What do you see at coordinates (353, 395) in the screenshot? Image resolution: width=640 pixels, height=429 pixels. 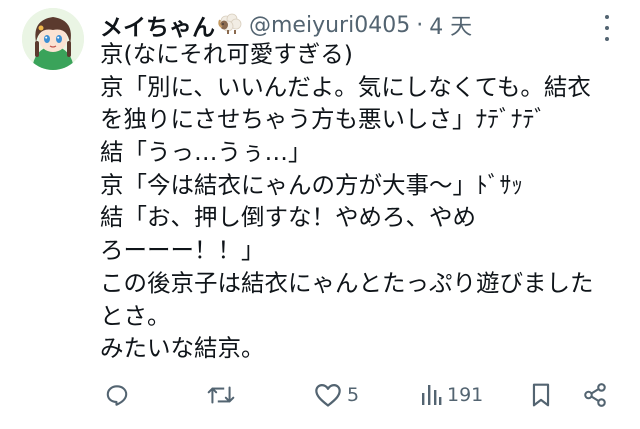 I see `like-count: 5` at bounding box center [353, 395].